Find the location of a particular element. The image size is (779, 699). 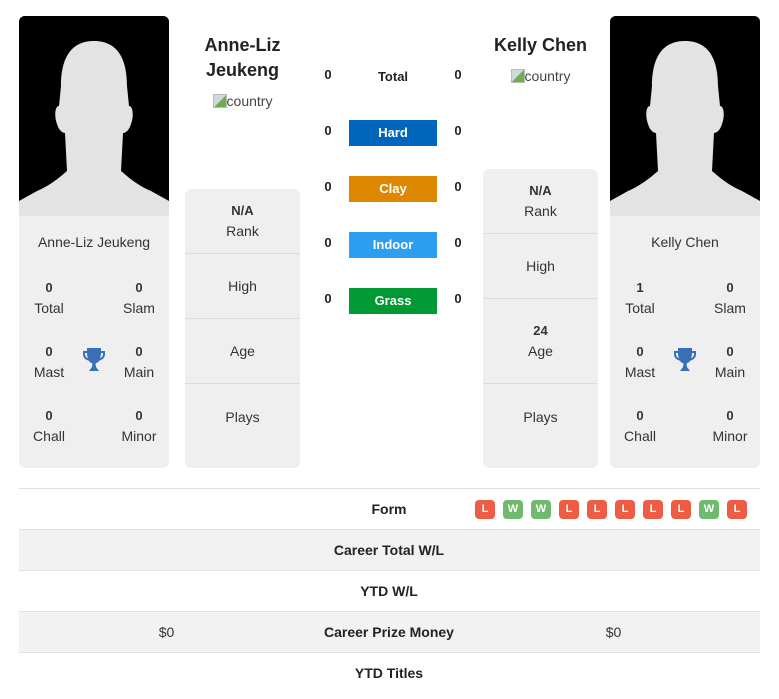

player1-photo is located at coordinates (94, 116).